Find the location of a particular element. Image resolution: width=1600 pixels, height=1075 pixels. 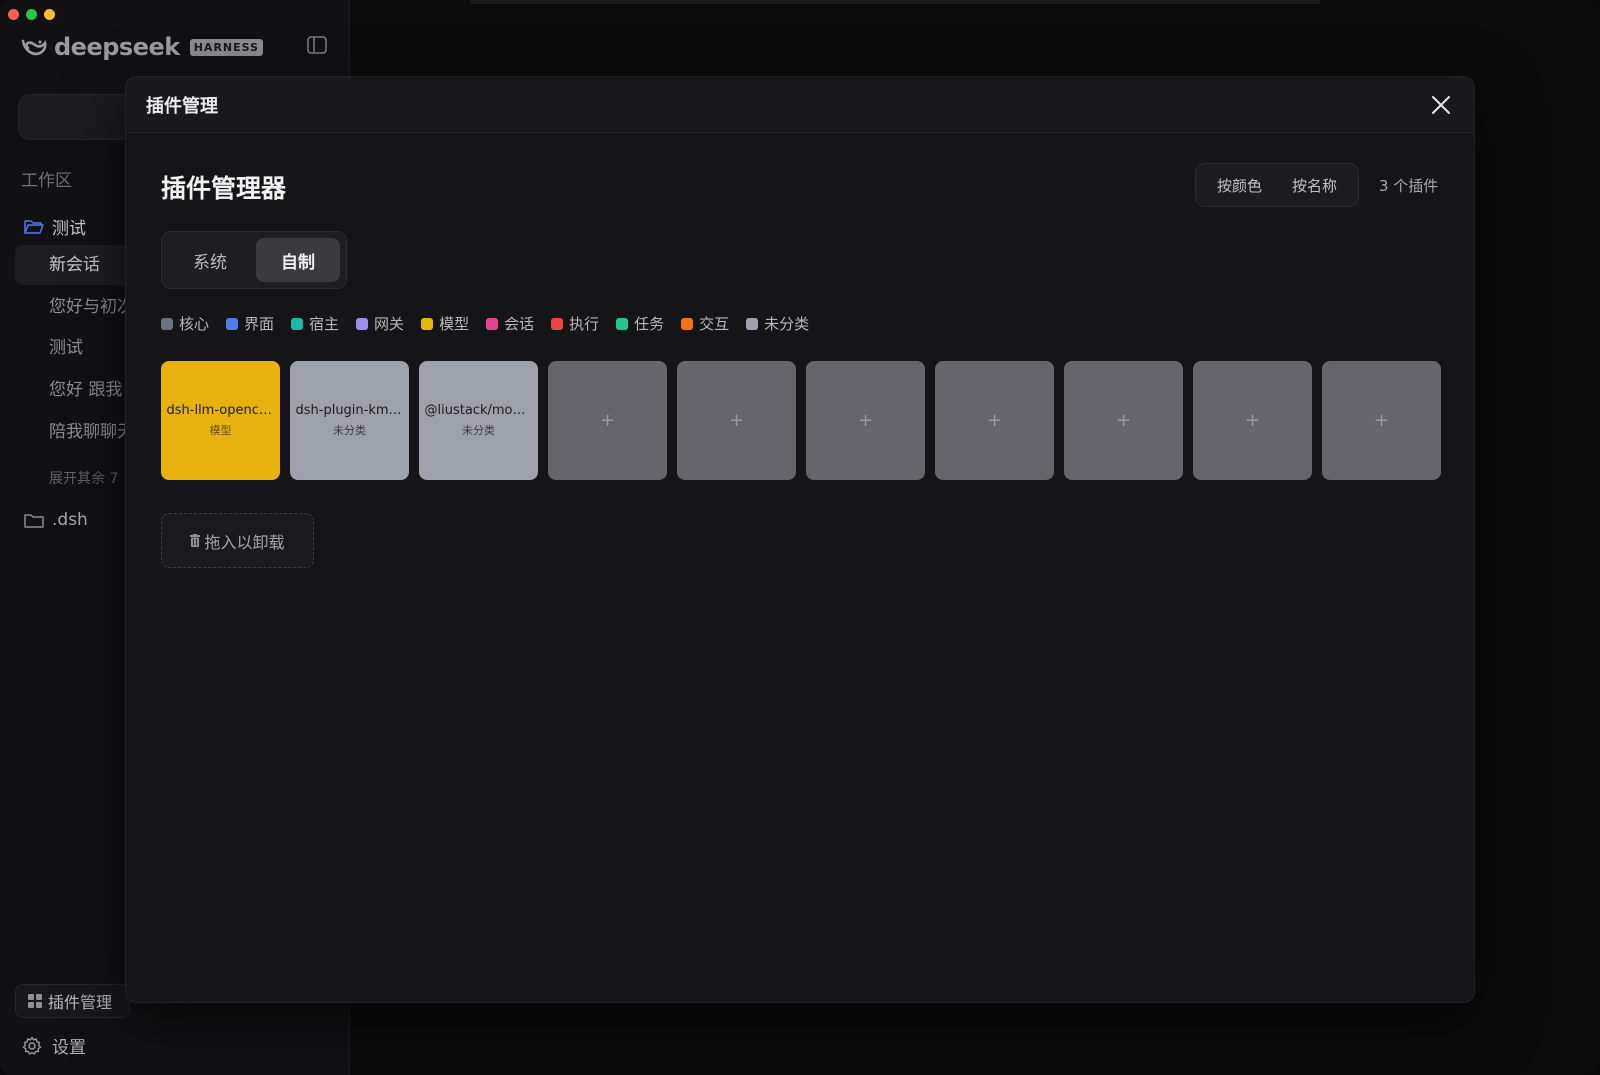

legend-item: 会话 is located at coordinates (510, 323).